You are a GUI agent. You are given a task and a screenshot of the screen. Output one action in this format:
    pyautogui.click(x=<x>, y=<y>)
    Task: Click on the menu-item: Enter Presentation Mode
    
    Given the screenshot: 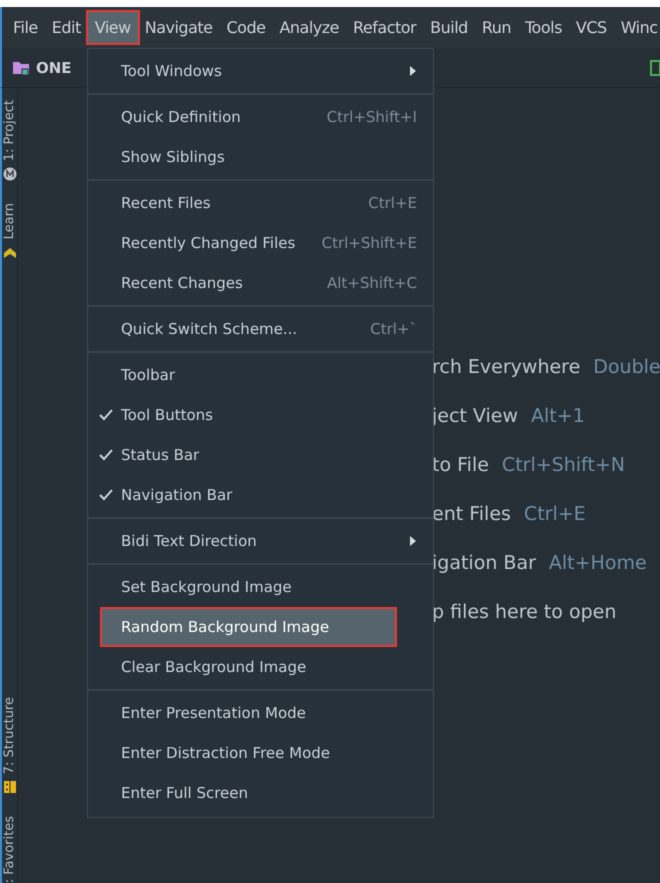 What is the action you would take?
    pyautogui.click(x=260, y=713)
    